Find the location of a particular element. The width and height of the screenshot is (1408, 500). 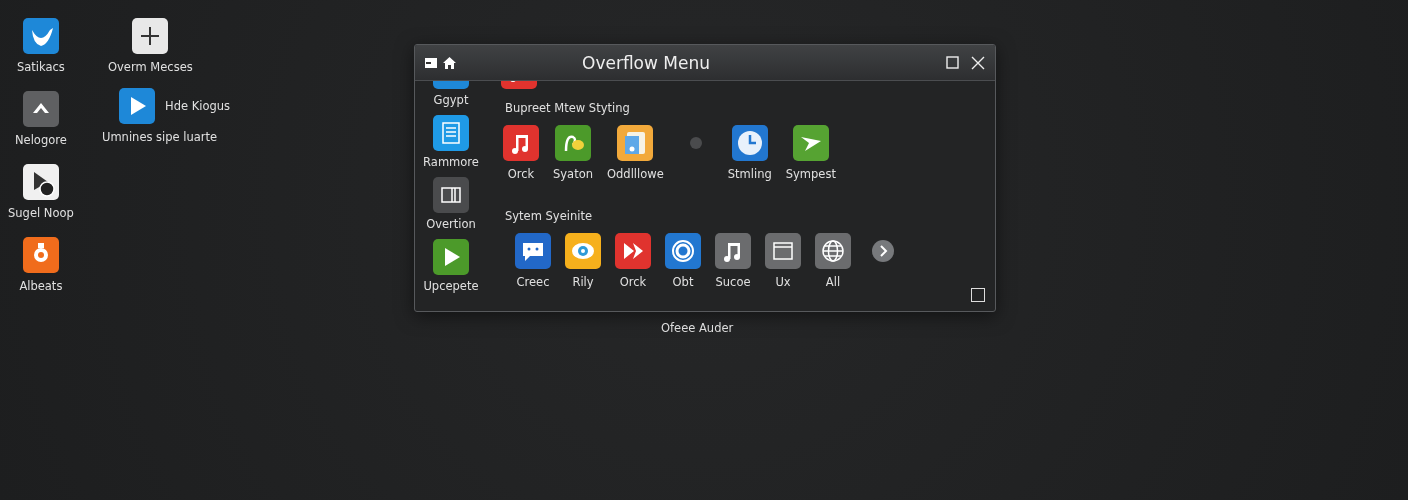

checkbox is located at coordinates (978, 295).